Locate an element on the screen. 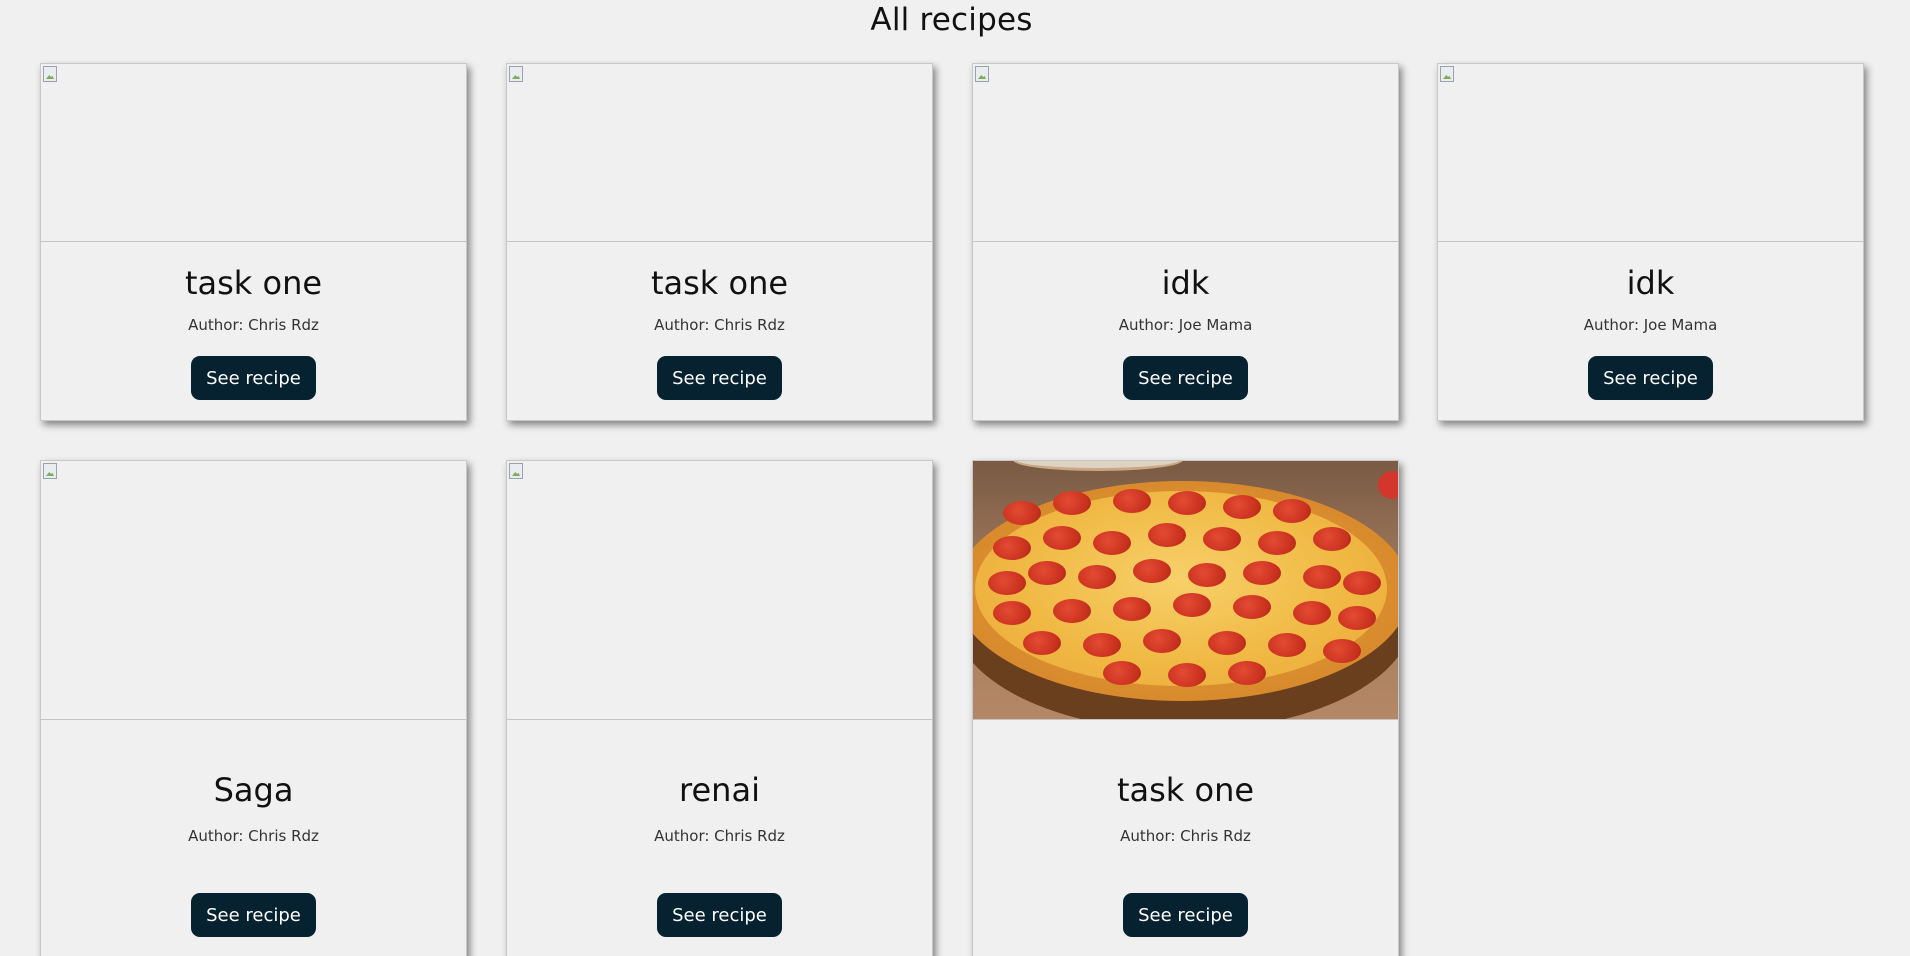 The width and height of the screenshot is (1910, 956). recipe-card: Saga Author: Chris Rdz See recipe is located at coordinates (253, 708).